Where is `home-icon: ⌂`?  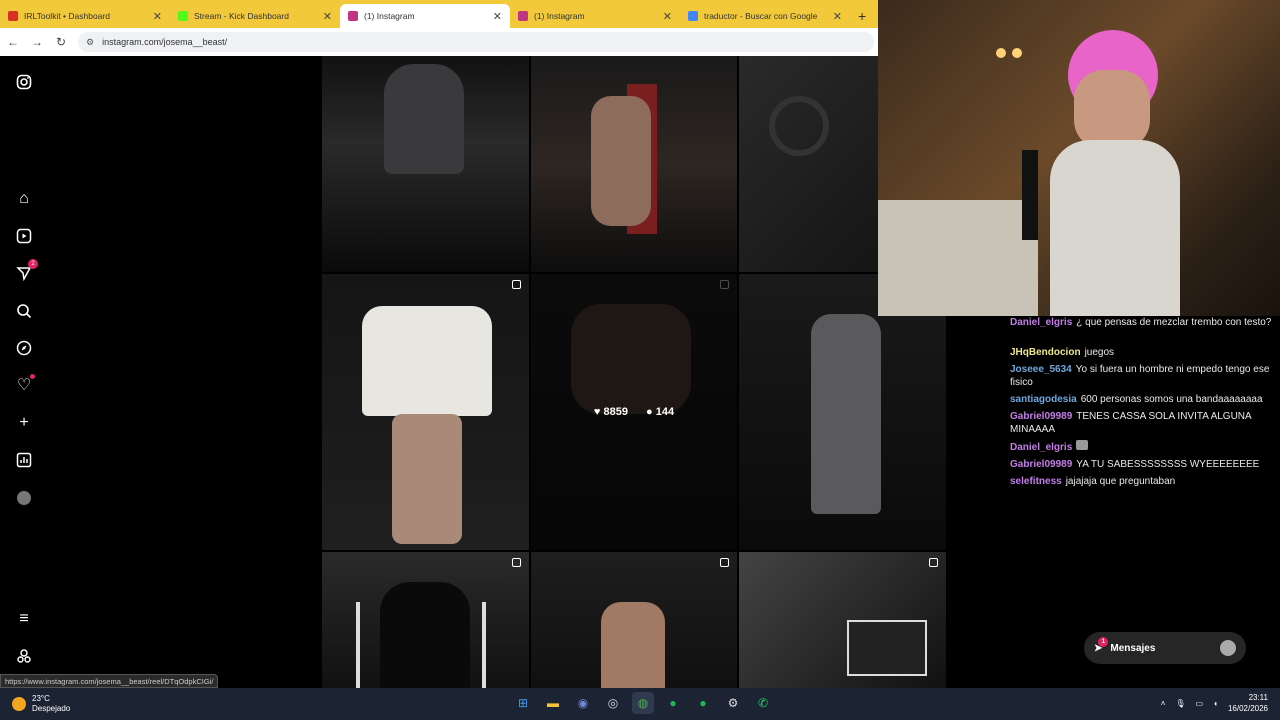 home-icon: ⌂ is located at coordinates (24, 199).